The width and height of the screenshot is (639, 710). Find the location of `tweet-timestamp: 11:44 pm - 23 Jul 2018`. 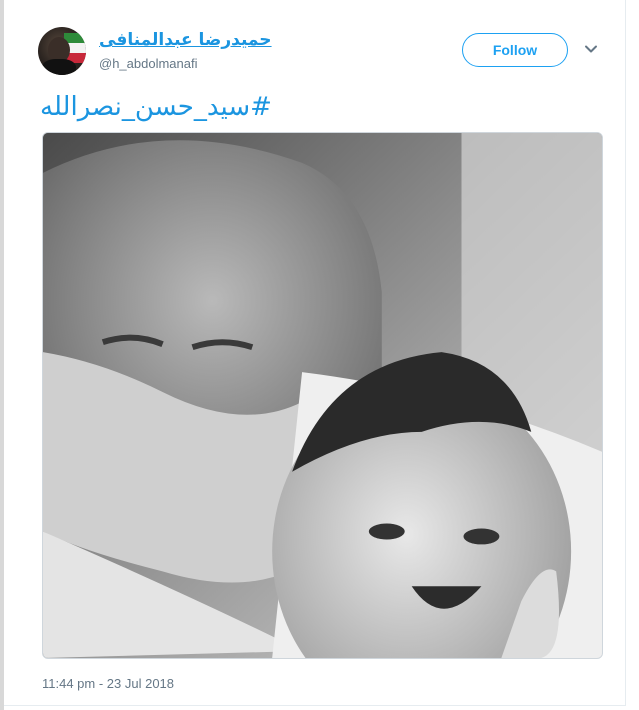

tweet-timestamp: 11:44 pm - 23 Jul 2018 is located at coordinates (108, 683).